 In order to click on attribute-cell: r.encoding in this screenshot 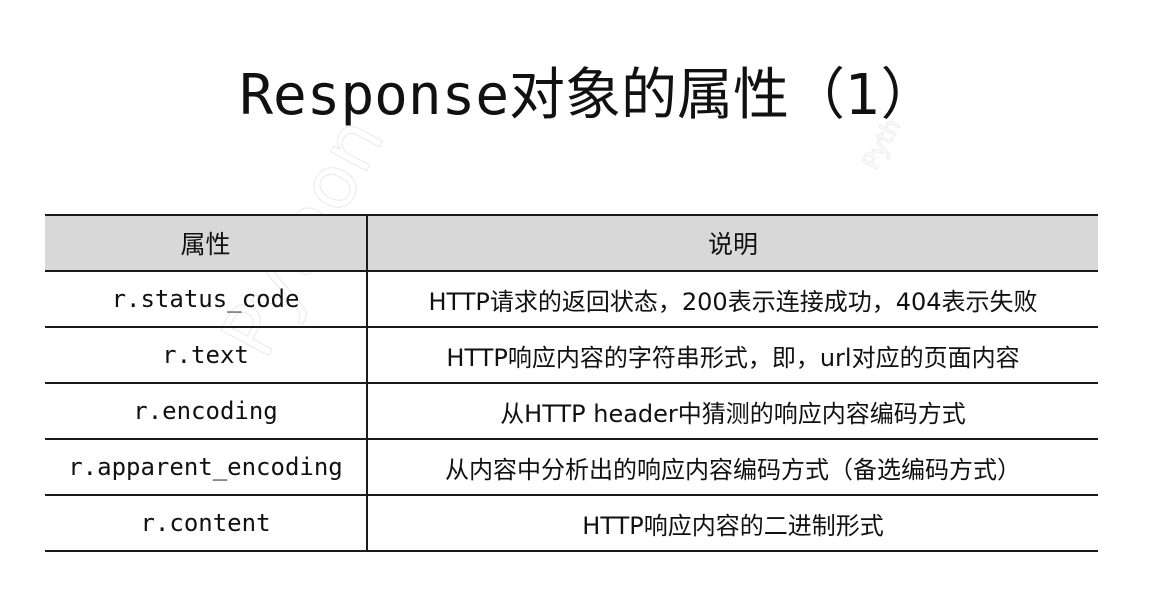, I will do `click(206, 411)`.